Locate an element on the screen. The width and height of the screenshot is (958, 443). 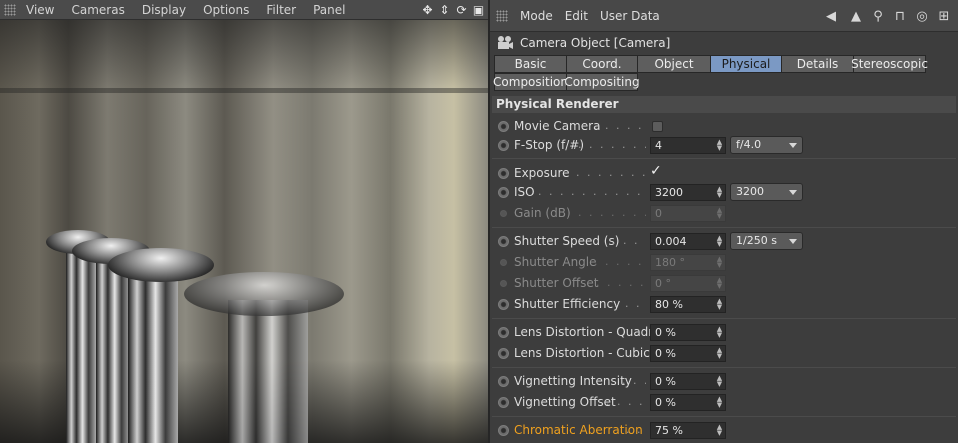
attribute-menubar: Mode Edit User Data ◀ ▲ ⚲ ⊓ ◎ ⊞ is located at coordinates (724, 16).